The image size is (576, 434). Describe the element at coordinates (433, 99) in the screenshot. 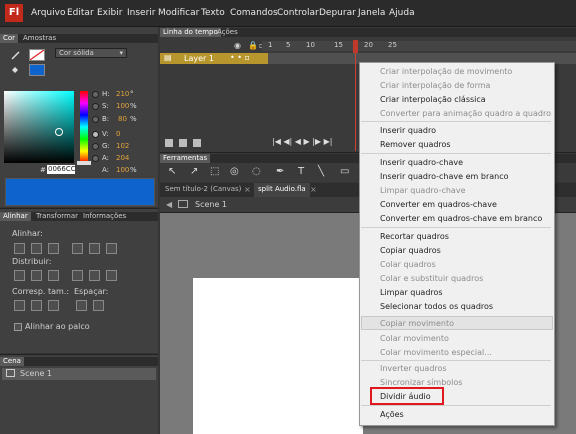

I see `menu-item-create-classic-tween: Criar interpolação clássica` at that location.